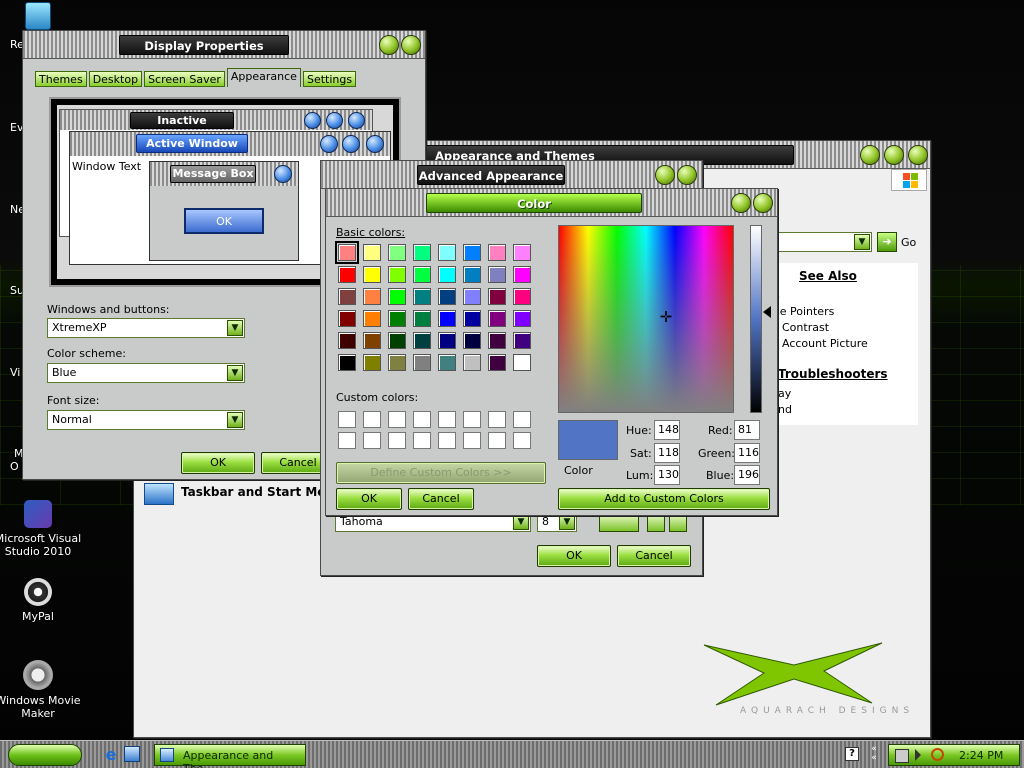  What do you see at coordinates (825, 343) in the screenshot?
I see `see-also-link: Account Picture` at bounding box center [825, 343].